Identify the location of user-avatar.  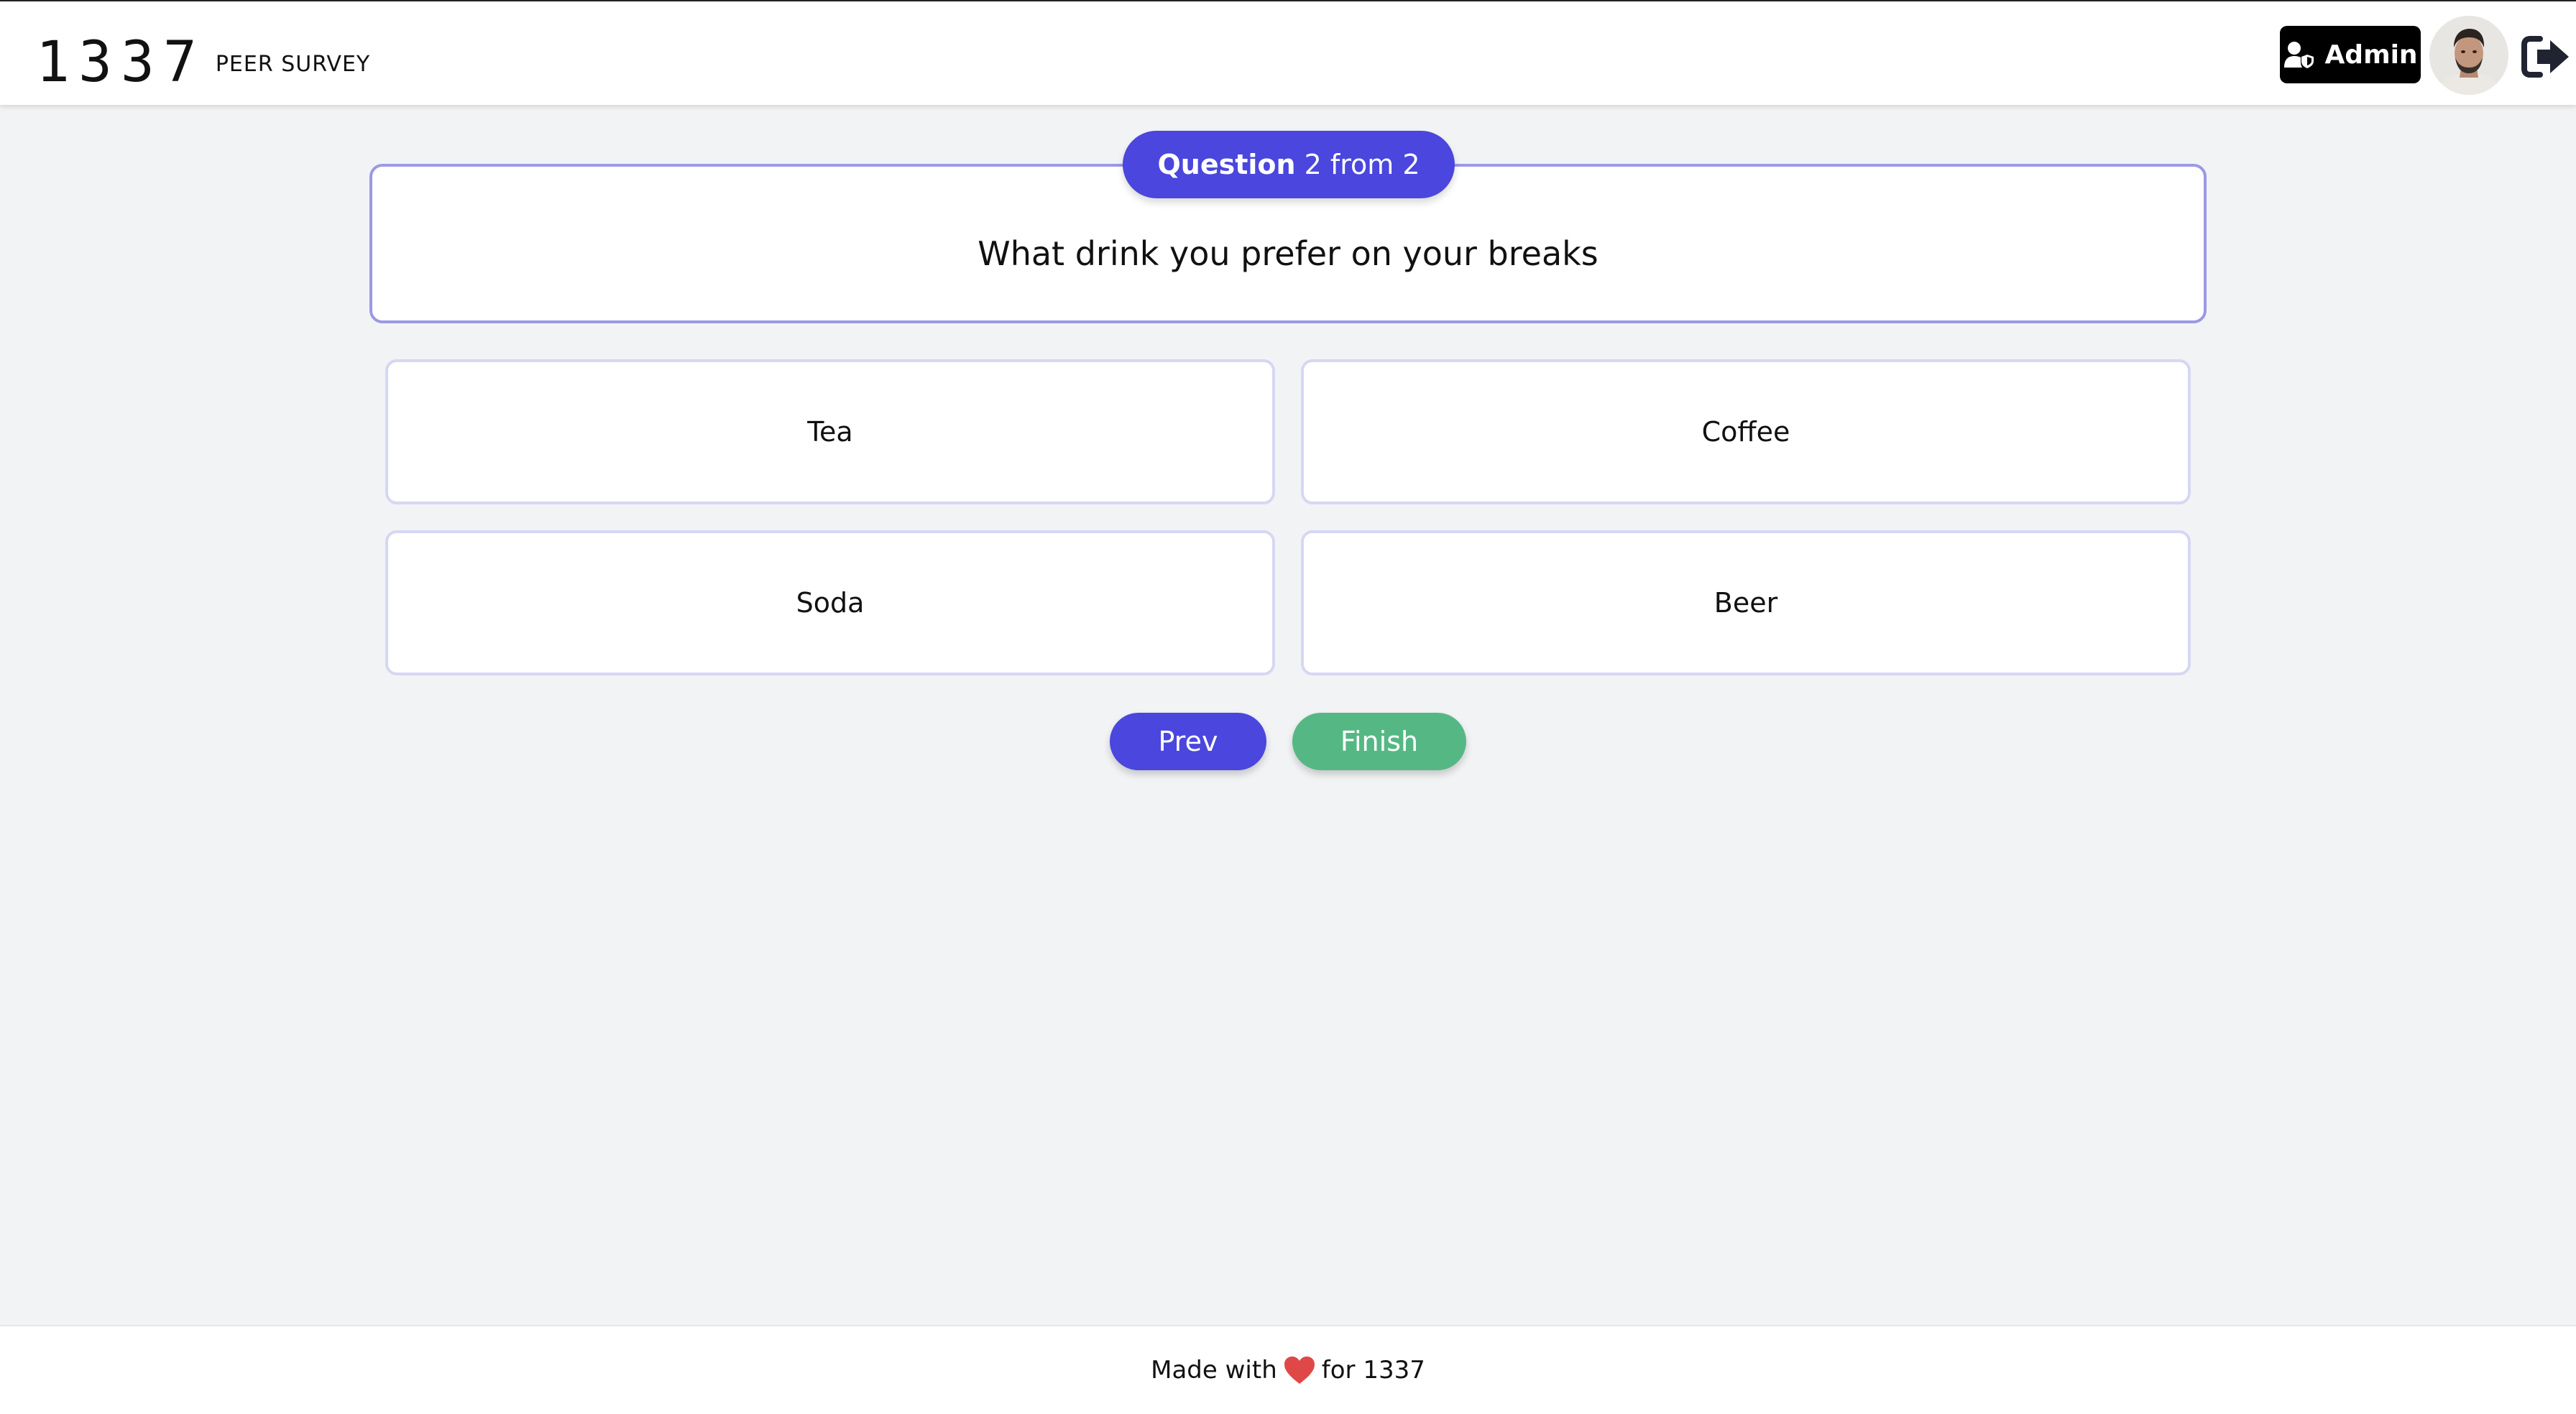
(2468, 56).